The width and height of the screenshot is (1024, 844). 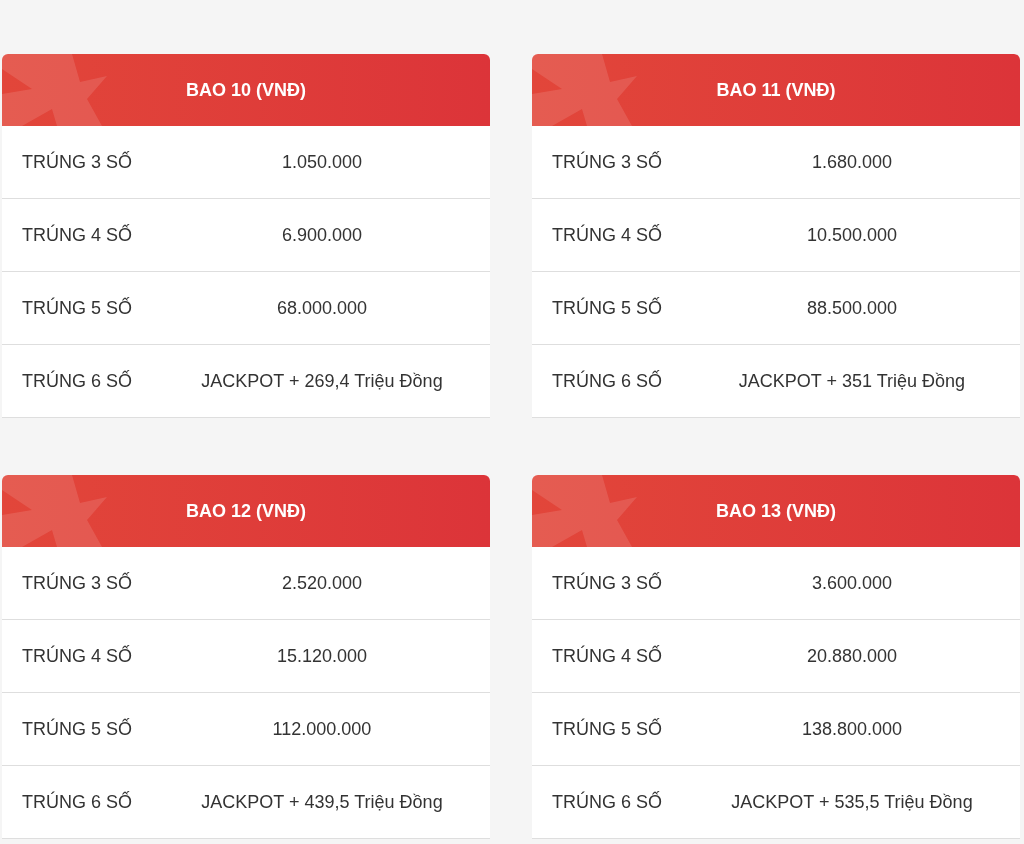 I want to click on prize-value: 1.050.000, so click(x=322, y=162).